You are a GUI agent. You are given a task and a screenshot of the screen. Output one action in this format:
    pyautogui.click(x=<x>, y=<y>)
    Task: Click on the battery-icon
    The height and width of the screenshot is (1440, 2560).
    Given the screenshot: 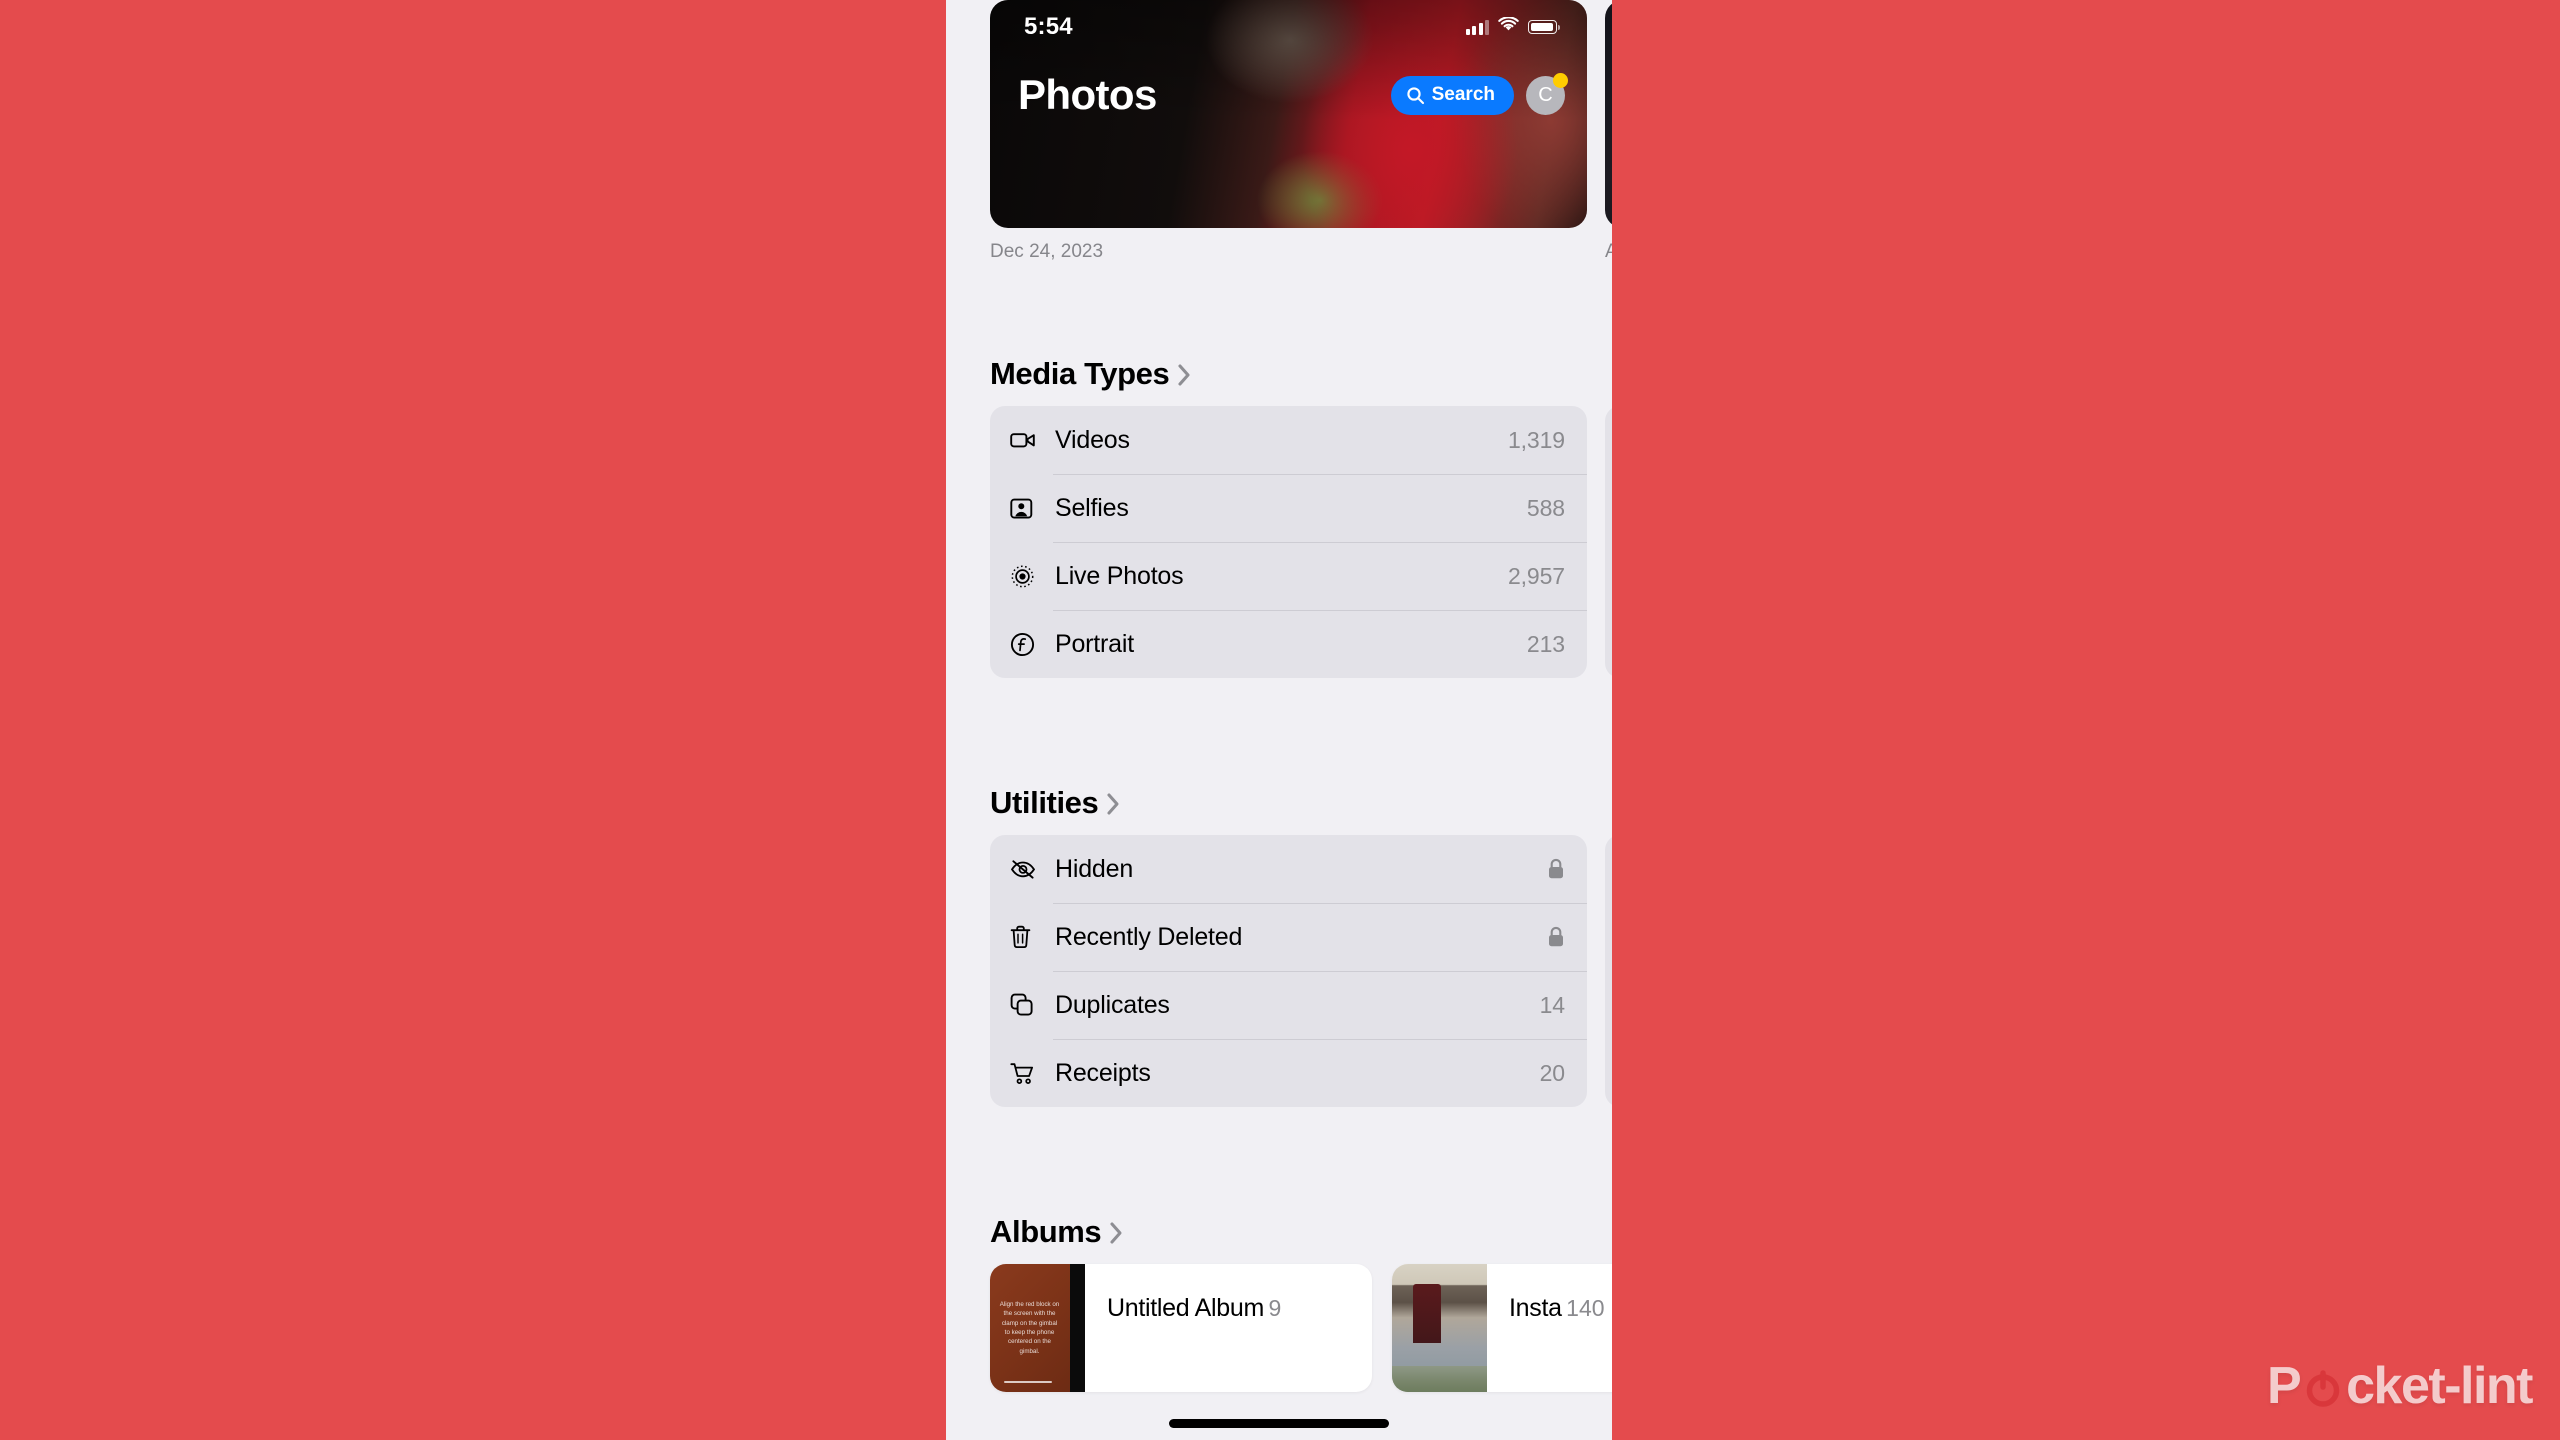 What is the action you would take?
    pyautogui.click(x=1544, y=27)
    